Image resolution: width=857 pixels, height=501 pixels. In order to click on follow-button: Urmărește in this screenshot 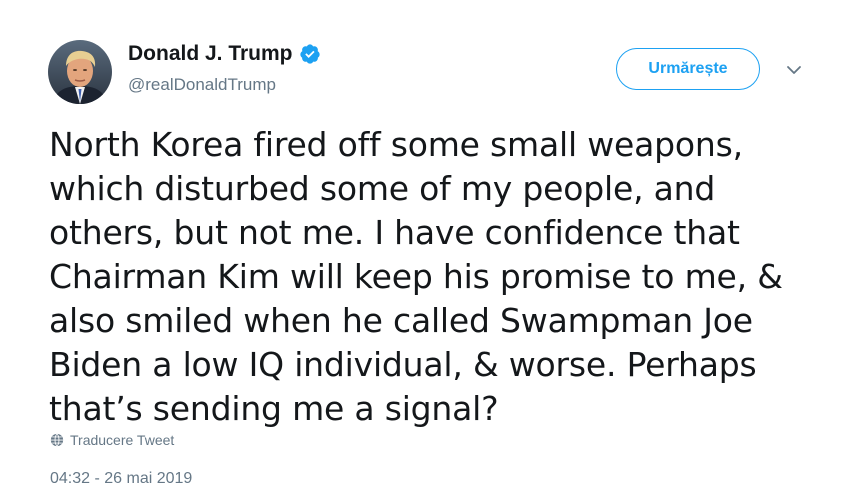, I will do `click(688, 69)`.